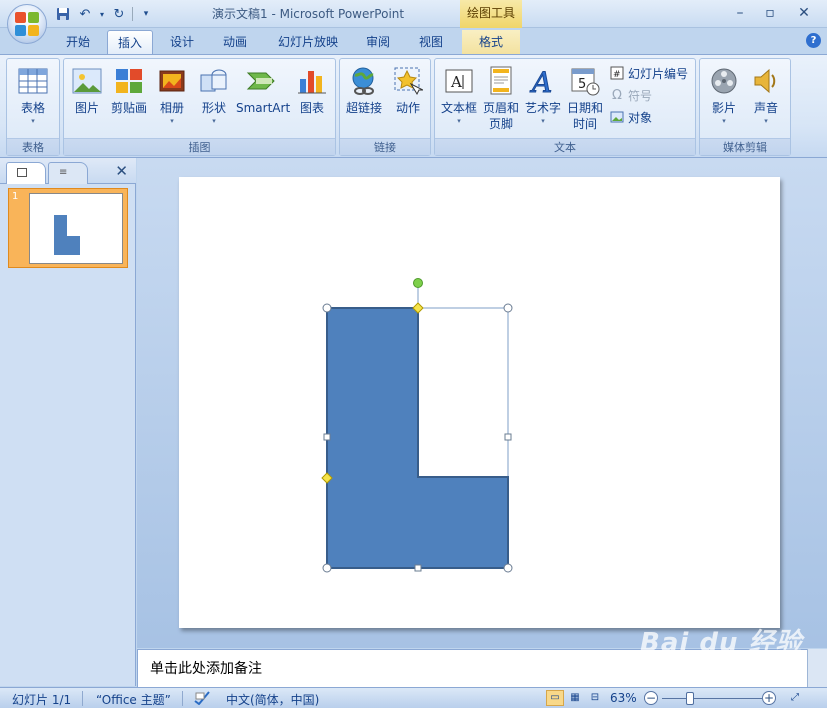 This screenshot has height=708, width=827. Describe the element at coordinates (308, 14) in the screenshot. I see `window-title: 演示文稿1 - Microsoft PowerPoint` at that location.